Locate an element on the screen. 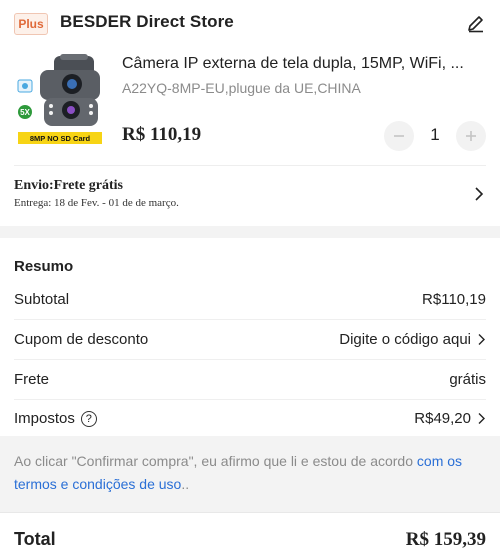  thumb-badge-text: 8MP NO SD Card is located at coordinates (60, 138).